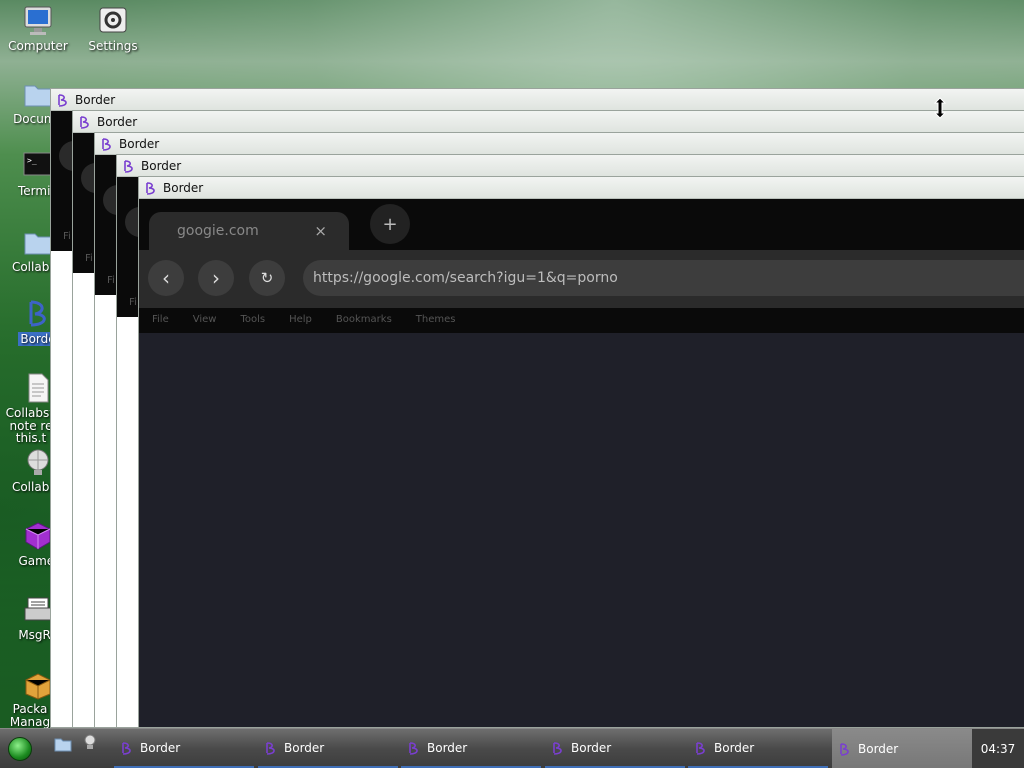 This screenshot has width=1024, height=768. Describe the element at coordinates (90, 743) in the screenshot. I see `globe-icon` at that location.